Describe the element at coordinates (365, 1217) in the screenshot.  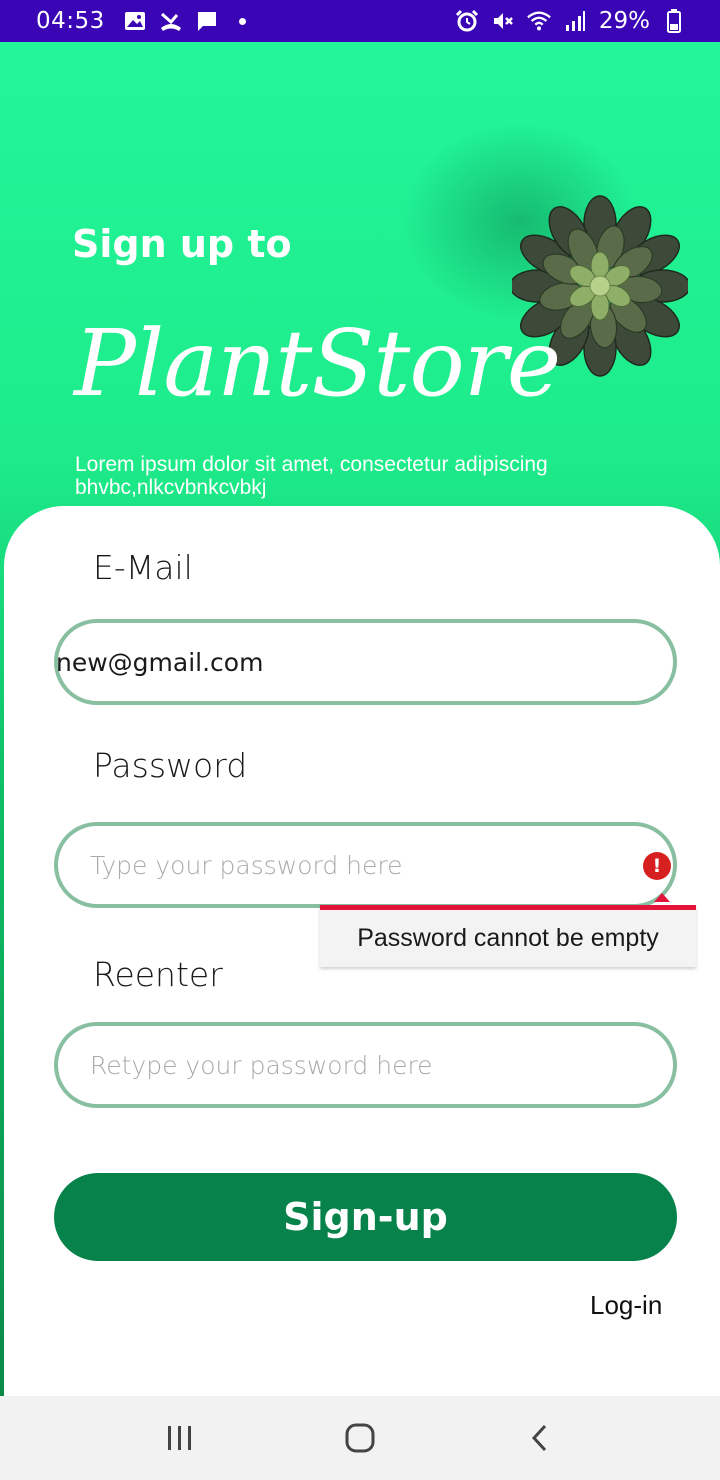
I see `signup-button: Sign-up` at that location.